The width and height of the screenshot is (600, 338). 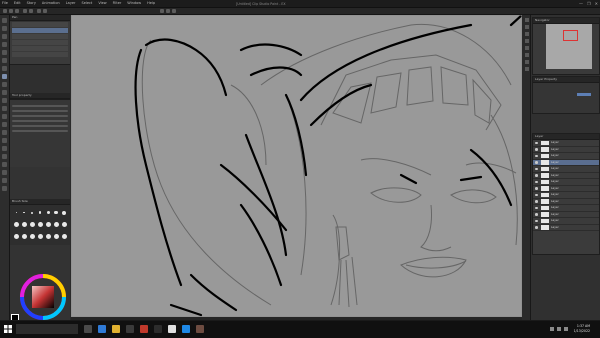 What do you see at coordinates (4, 36) in the screenshot?
I see `operation-tool-icon` at bounding box center [4, 36].